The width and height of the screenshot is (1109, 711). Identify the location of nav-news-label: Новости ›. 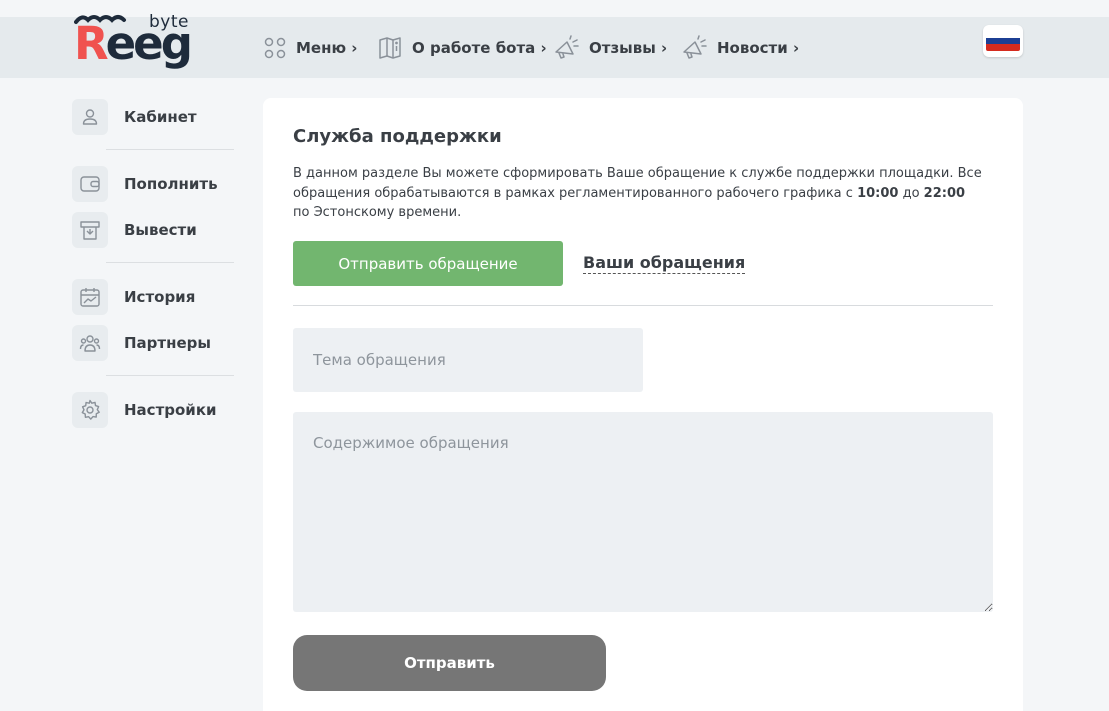
(758, 47).